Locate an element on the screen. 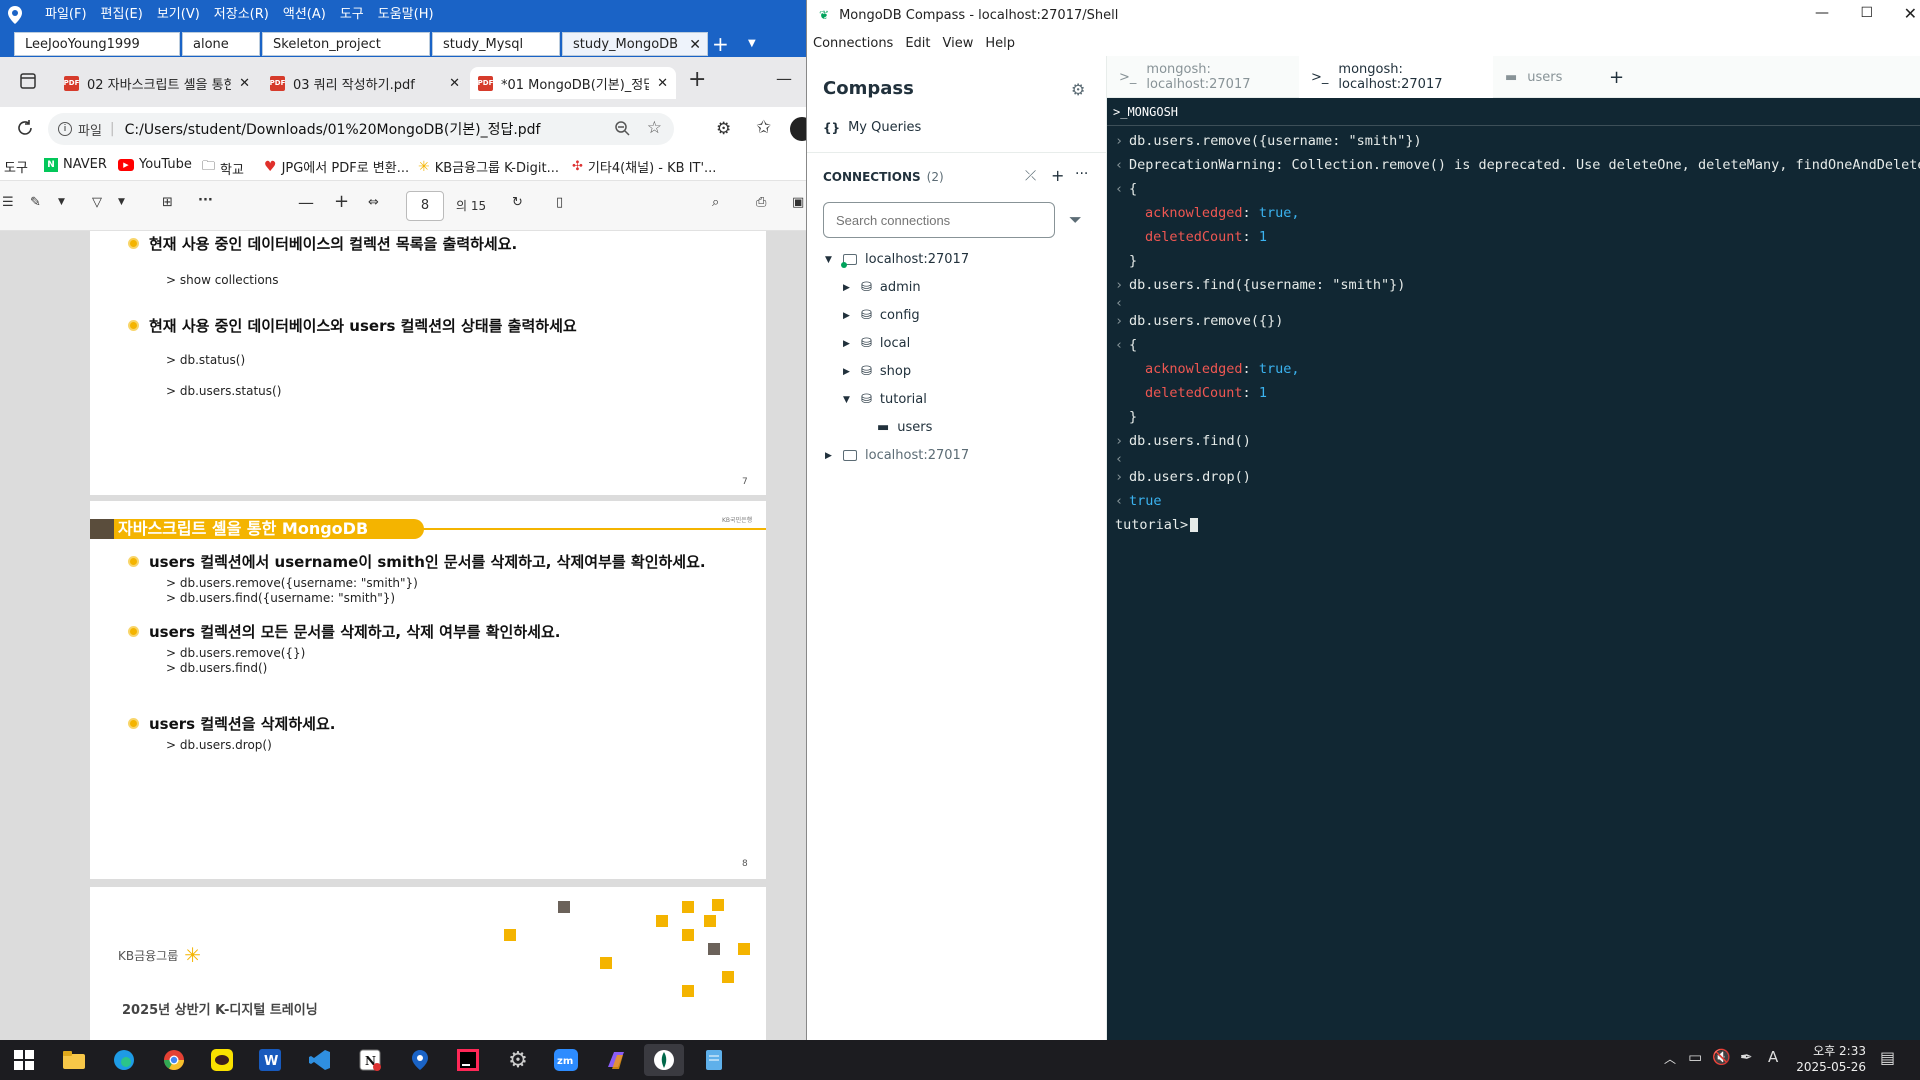  repo-tab-leejooyoung: LeeJooYoung1999 is located at coordinates (97, 44).